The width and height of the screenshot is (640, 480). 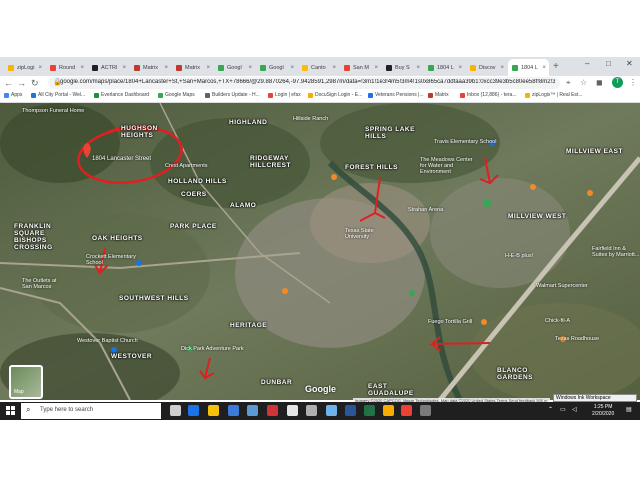 What do you see at coordinates (186, 166) in the screenshot?
I see `place-label: Crest Apartments` at bounding box center [186, 166].